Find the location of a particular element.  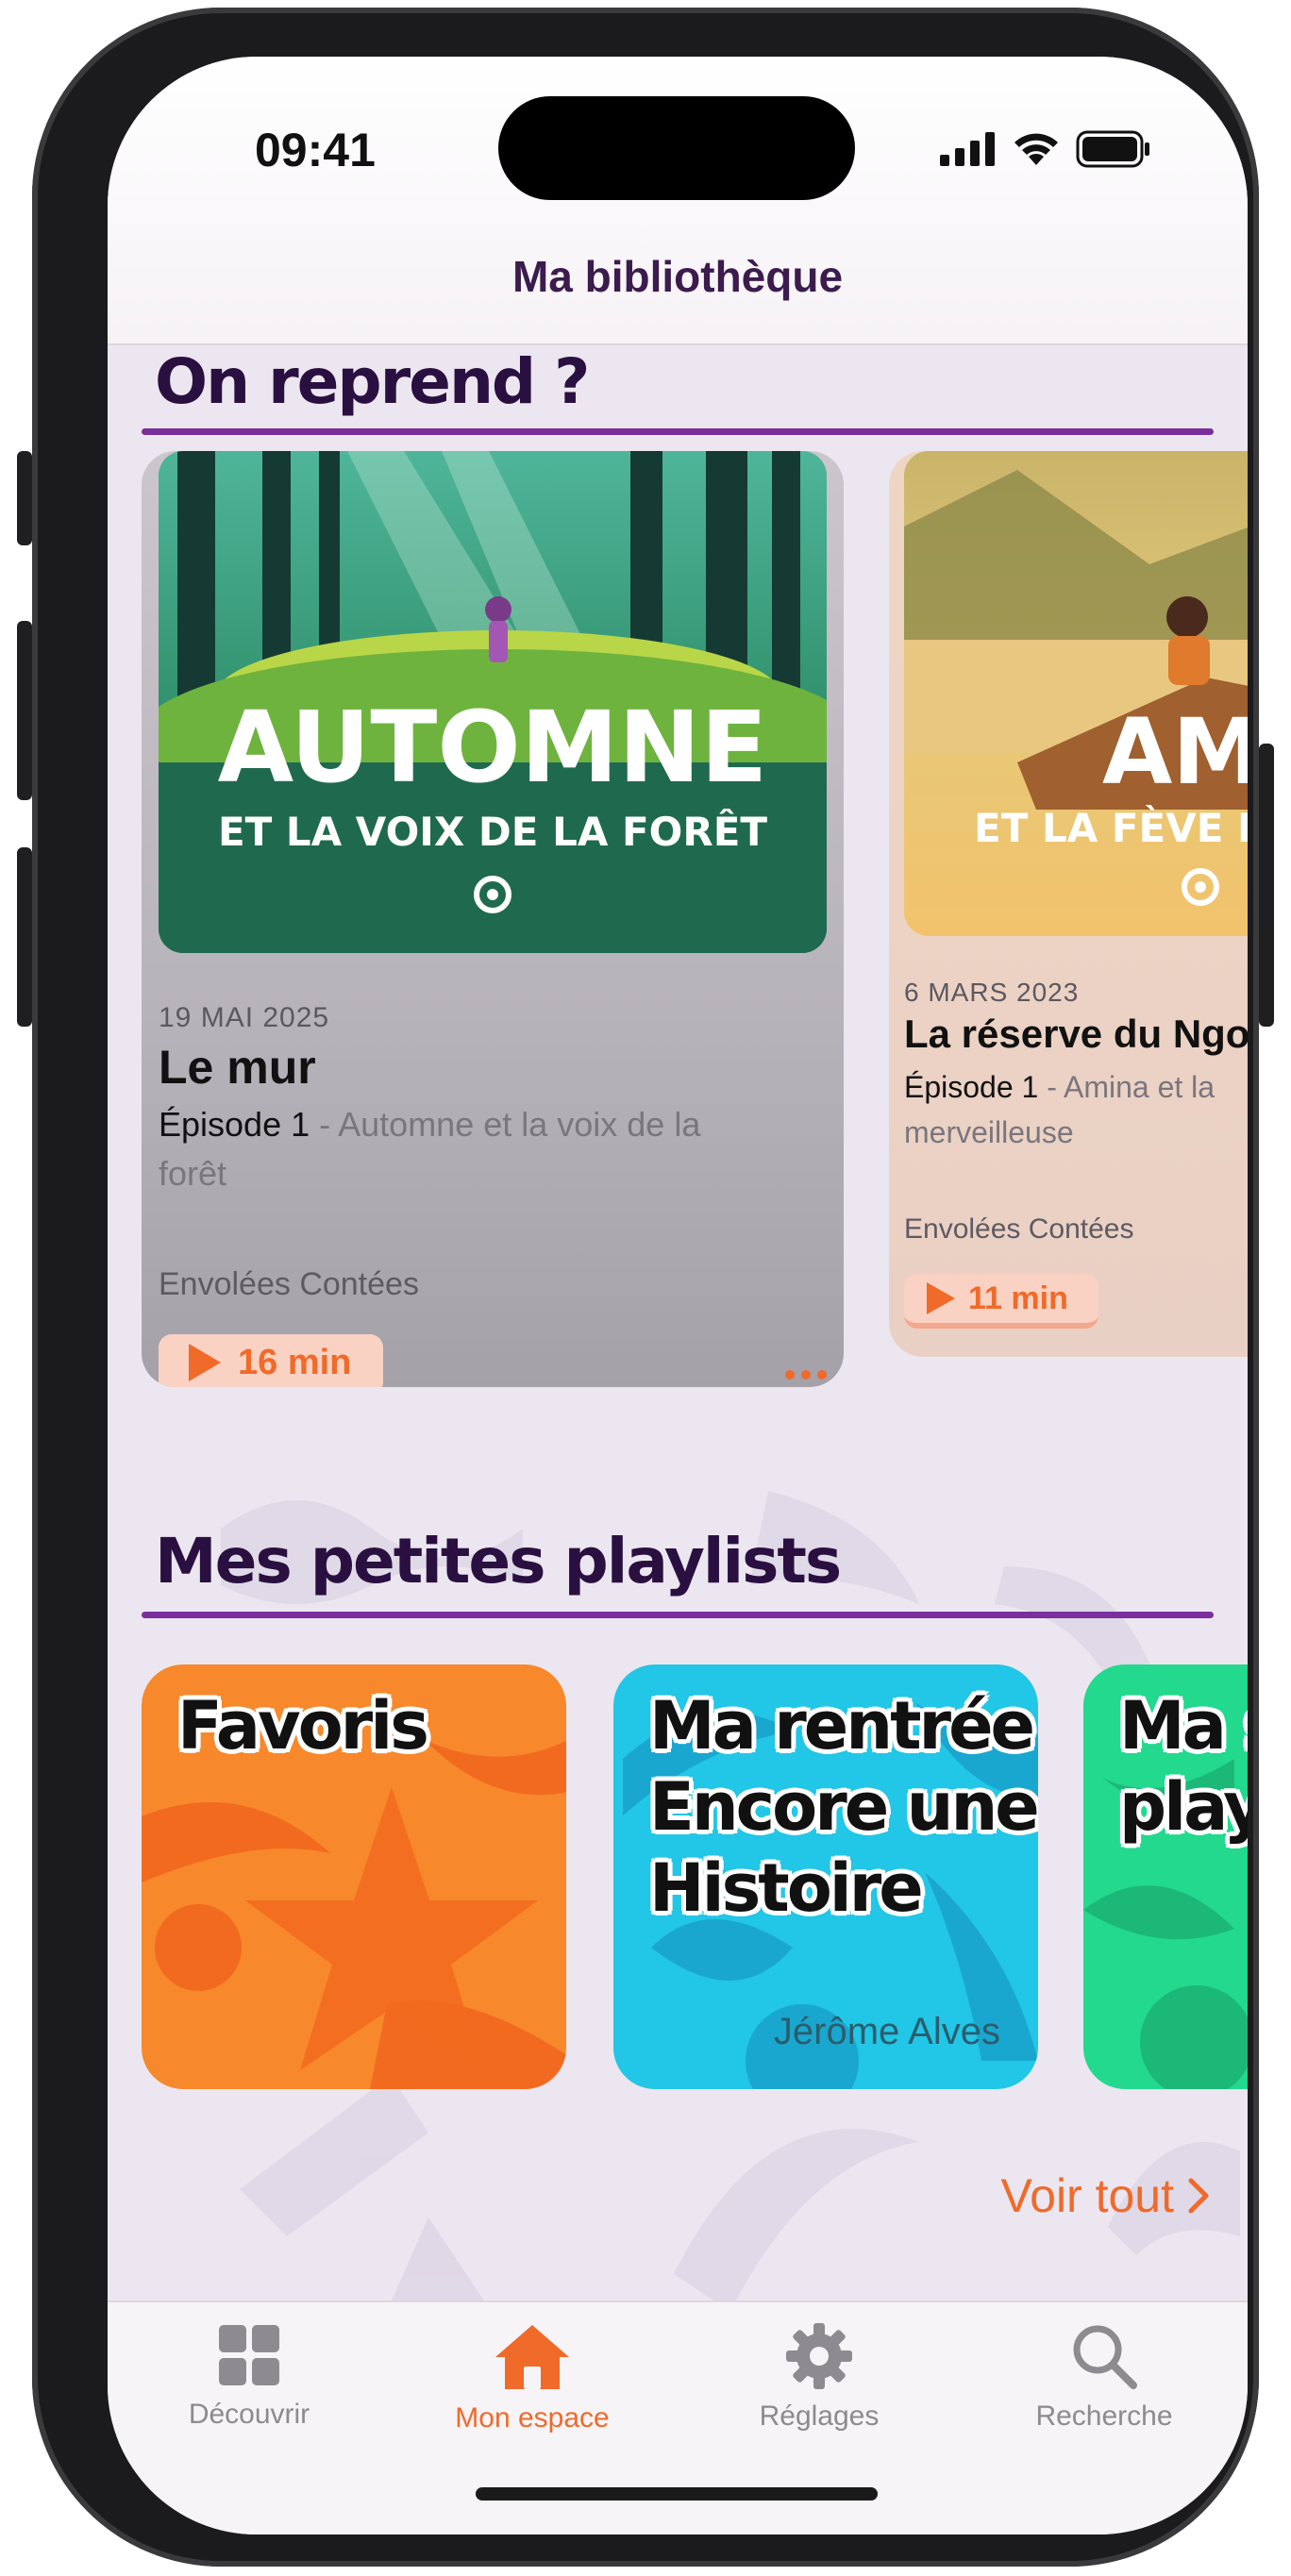

cover-subtitle: ET LA FÈVE MERV is located at coordinates (1111, 827).